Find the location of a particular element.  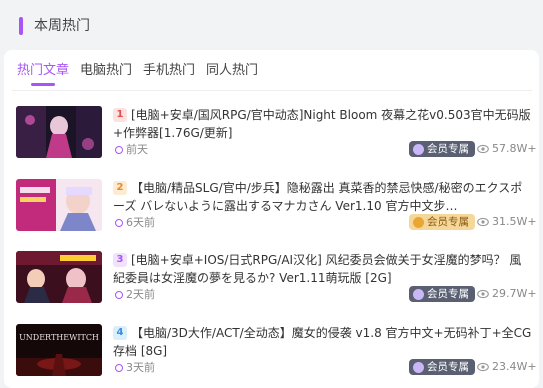

view-count: 57.8W+ is located at coordinates (507, 149).